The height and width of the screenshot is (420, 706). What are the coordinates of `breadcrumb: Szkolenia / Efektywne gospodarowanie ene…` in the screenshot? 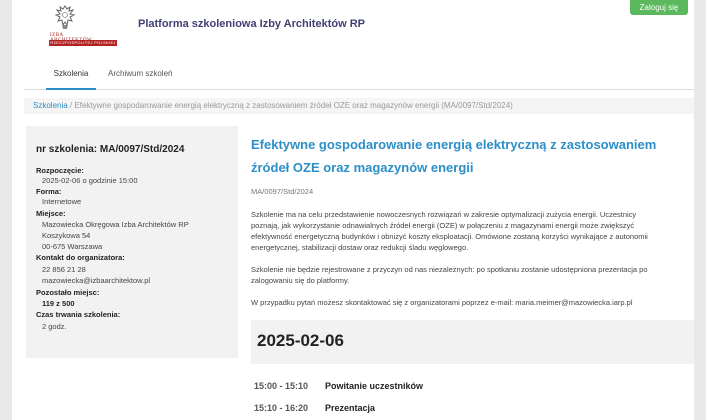 It's located at (359, 106).